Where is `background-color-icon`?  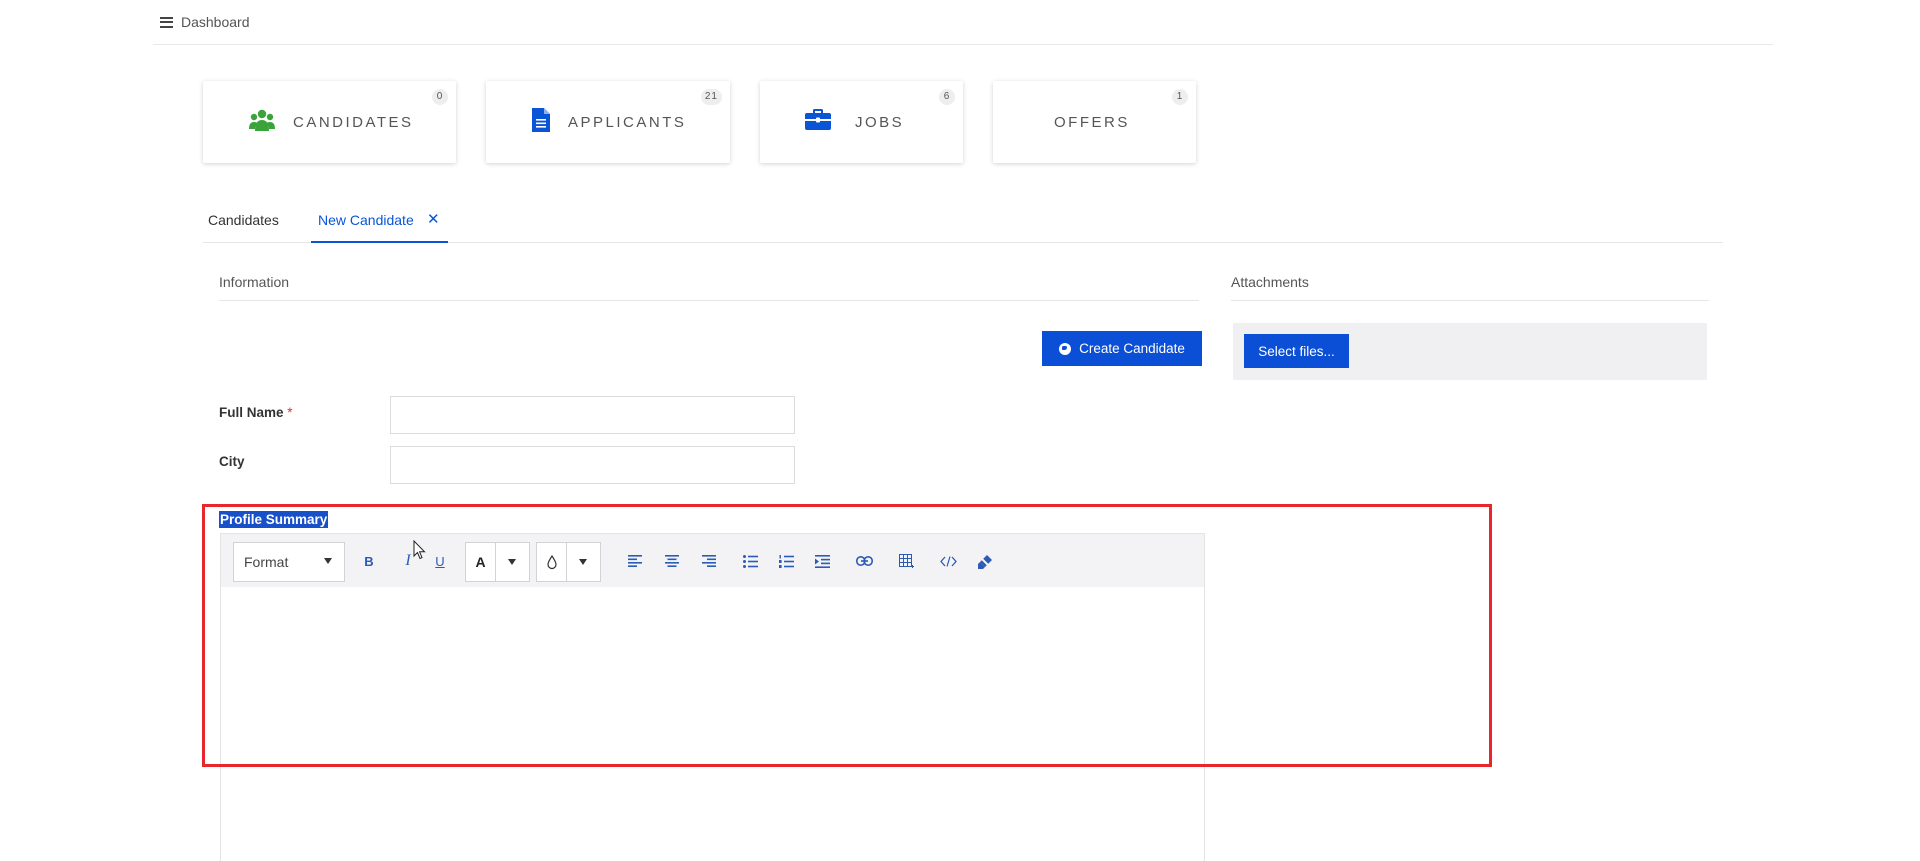 background-color-icon is located at coordinates (552, 562).